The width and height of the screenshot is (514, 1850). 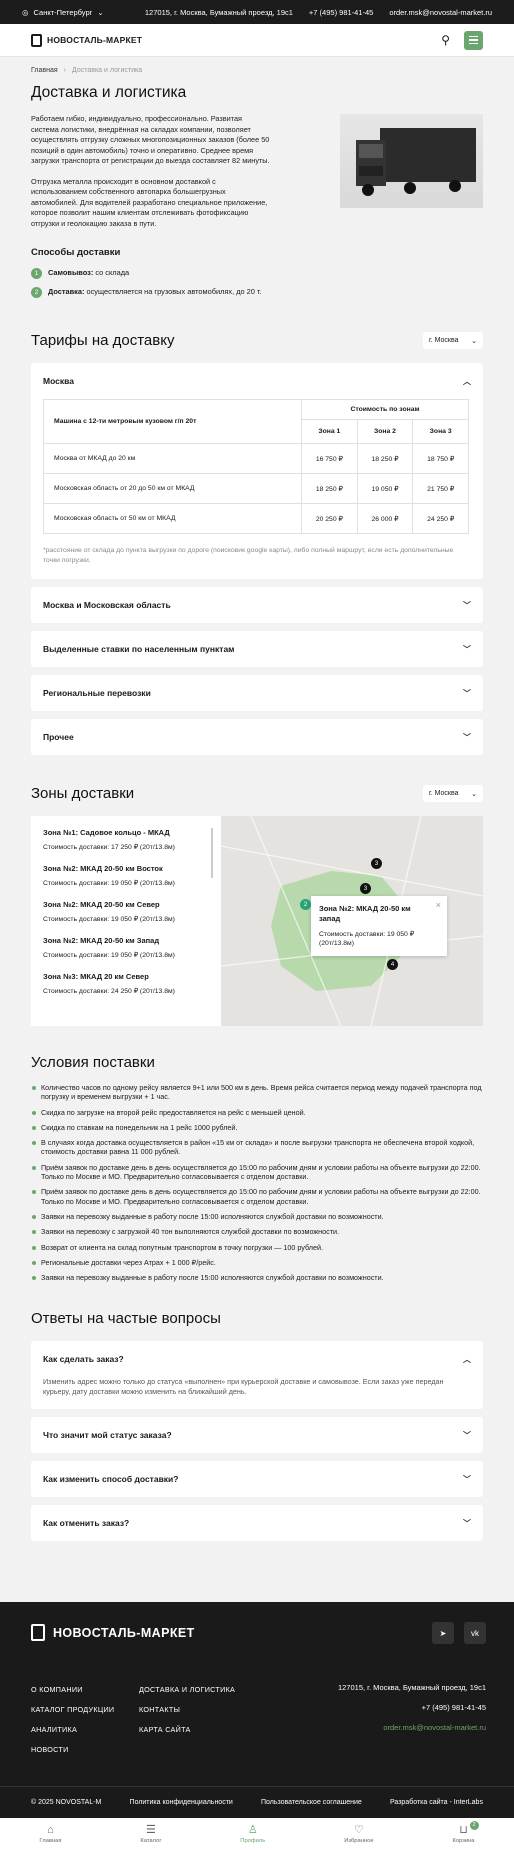 What do you see at coordinates (95, 40) in the screenshot?
I see `logo-text: НОВОСТАЛЬ-МАРКЕТ` at bounding box center [95, 40].